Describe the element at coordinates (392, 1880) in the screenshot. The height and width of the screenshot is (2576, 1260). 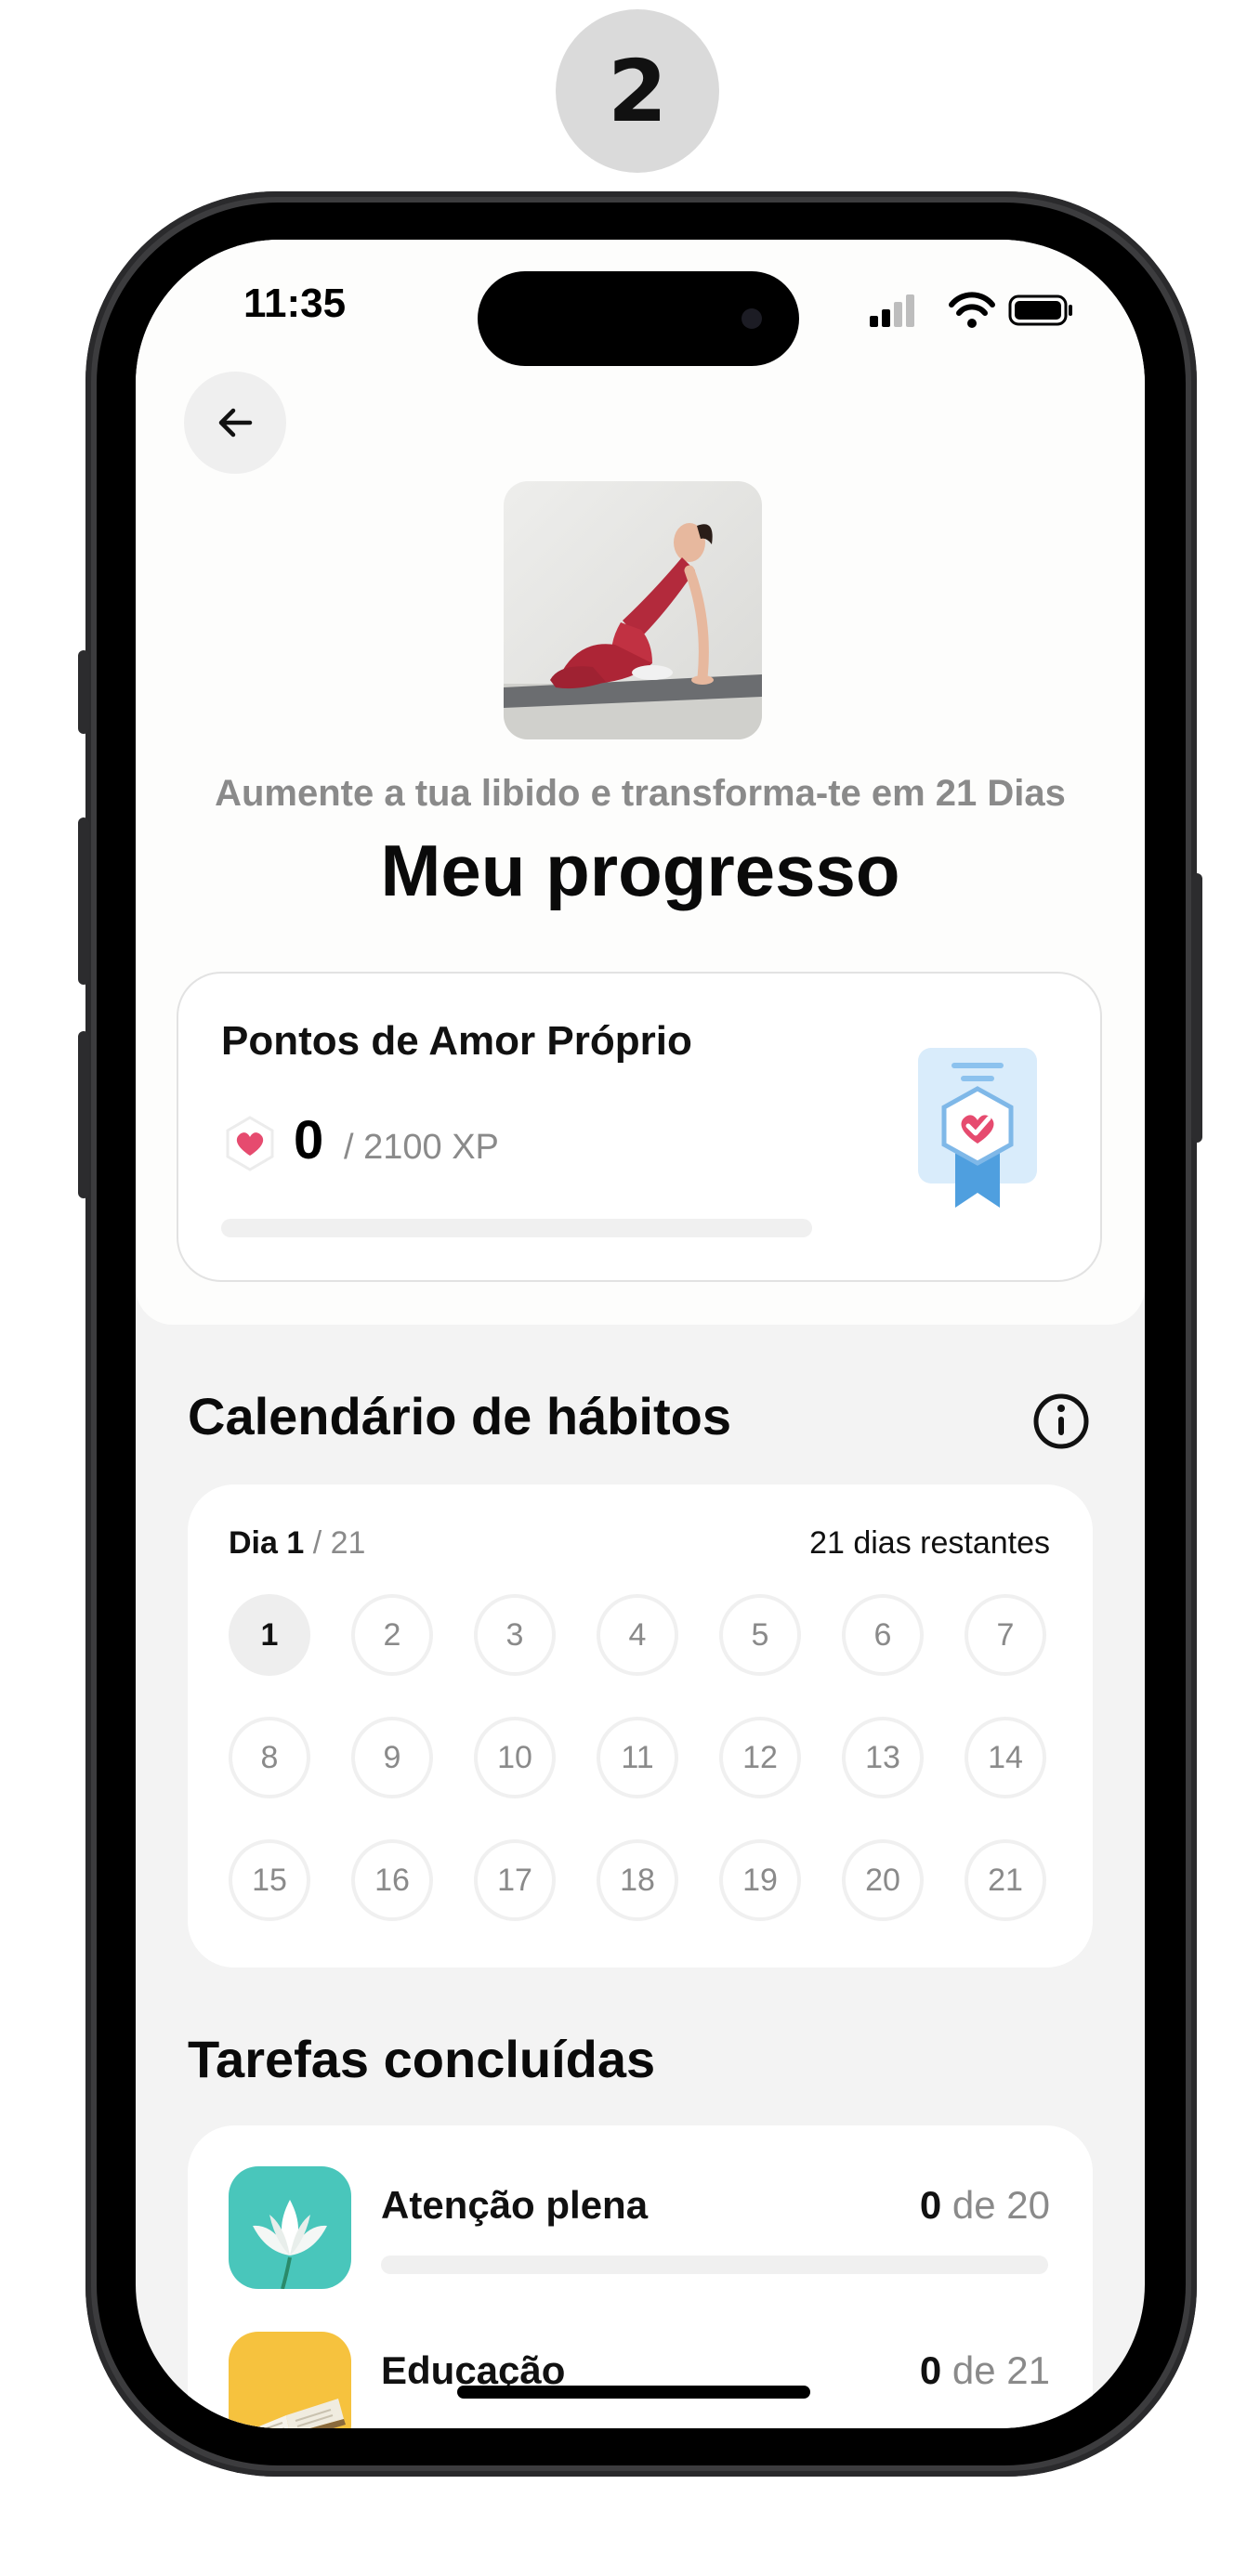
I see `calendar-day-16: 16` at that location.